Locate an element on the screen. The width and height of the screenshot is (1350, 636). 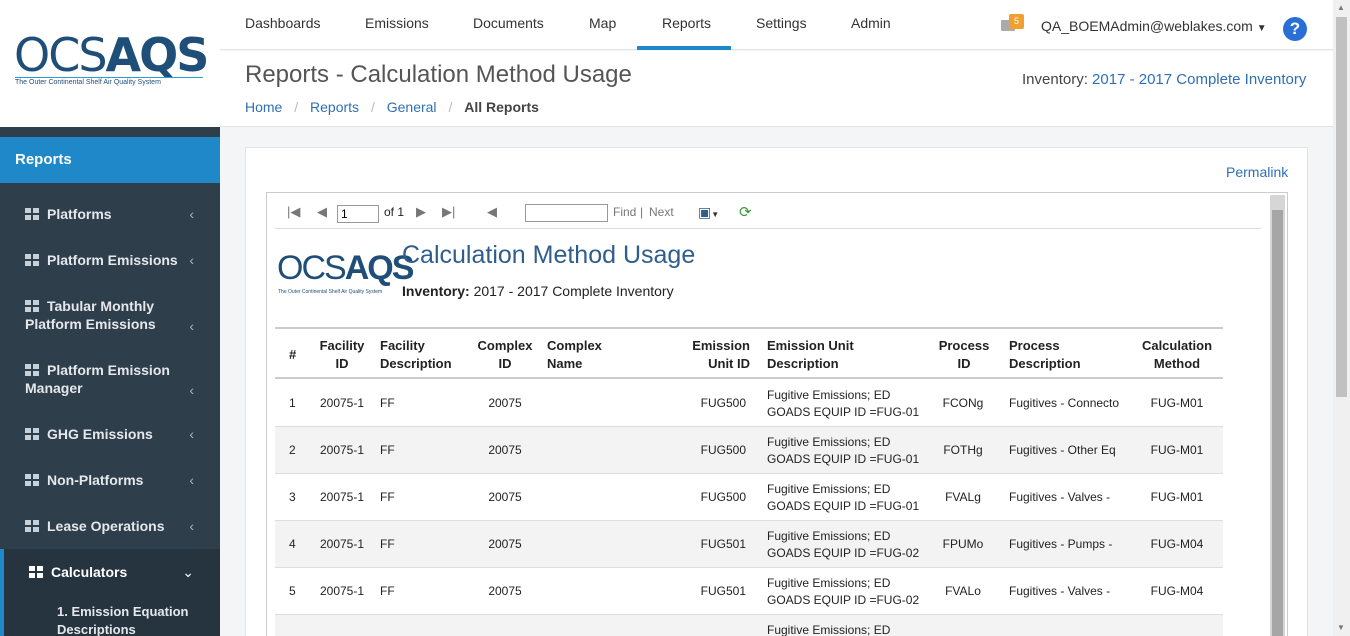
table-cell: FPUMo is located at coordinates (963, 544).